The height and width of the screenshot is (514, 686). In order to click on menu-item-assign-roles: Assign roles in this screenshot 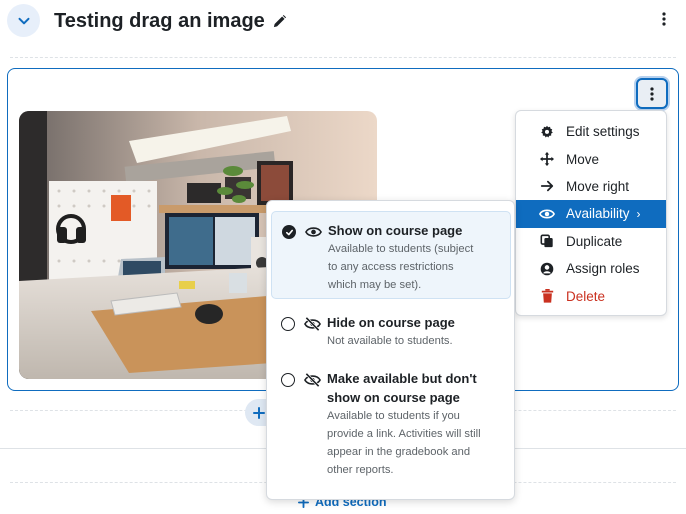, I will do `click(591, 268)`.